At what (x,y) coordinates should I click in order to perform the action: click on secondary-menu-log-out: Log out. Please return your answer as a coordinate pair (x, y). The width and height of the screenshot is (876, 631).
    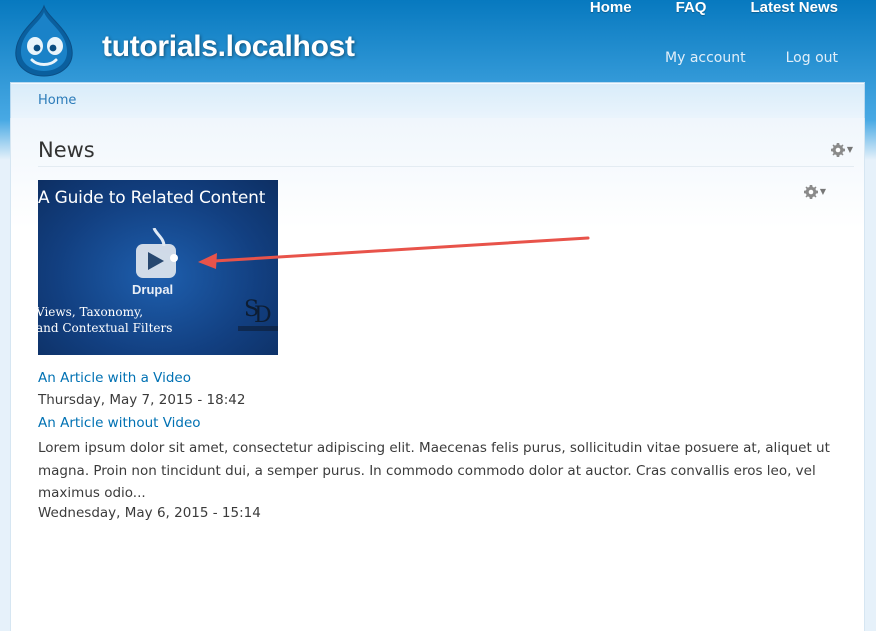
    Looking at the image, I should click on (812, 58).